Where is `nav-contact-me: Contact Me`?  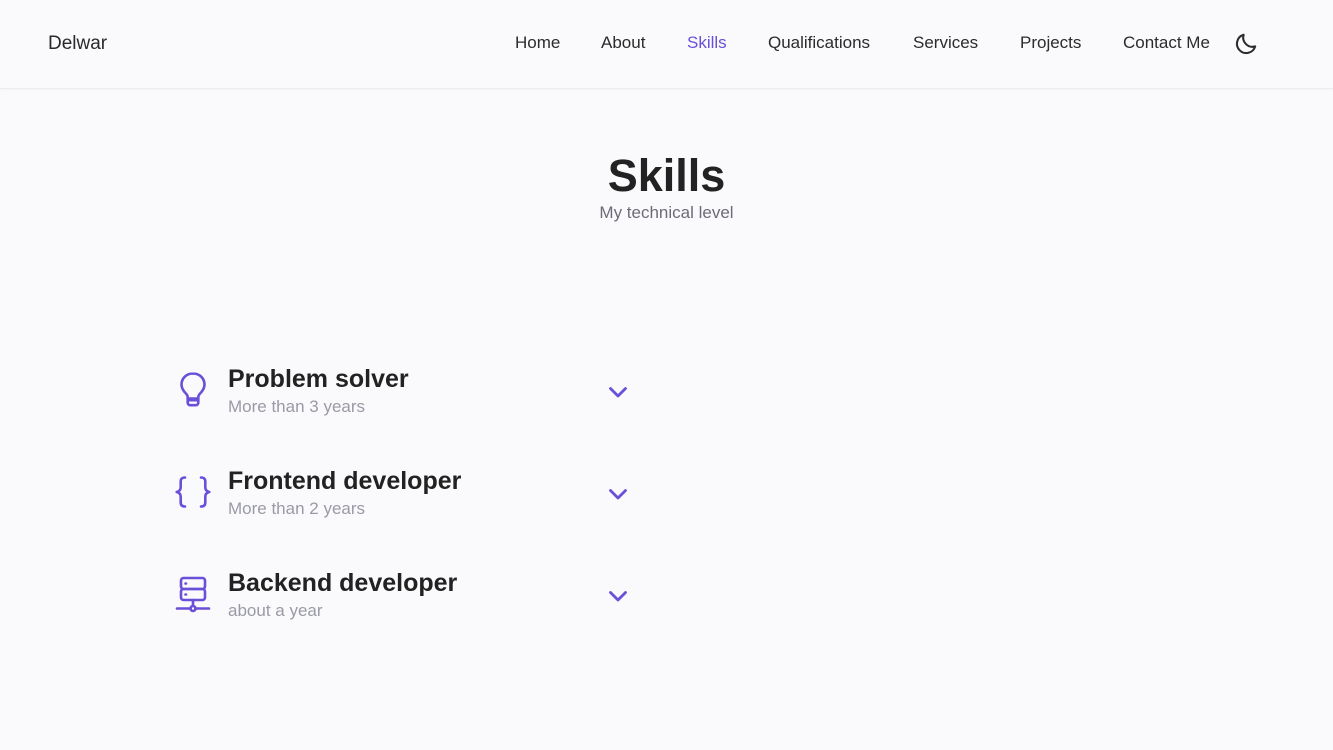
nav-contact-me: Contact Me is located at coordinates (1166, 43).